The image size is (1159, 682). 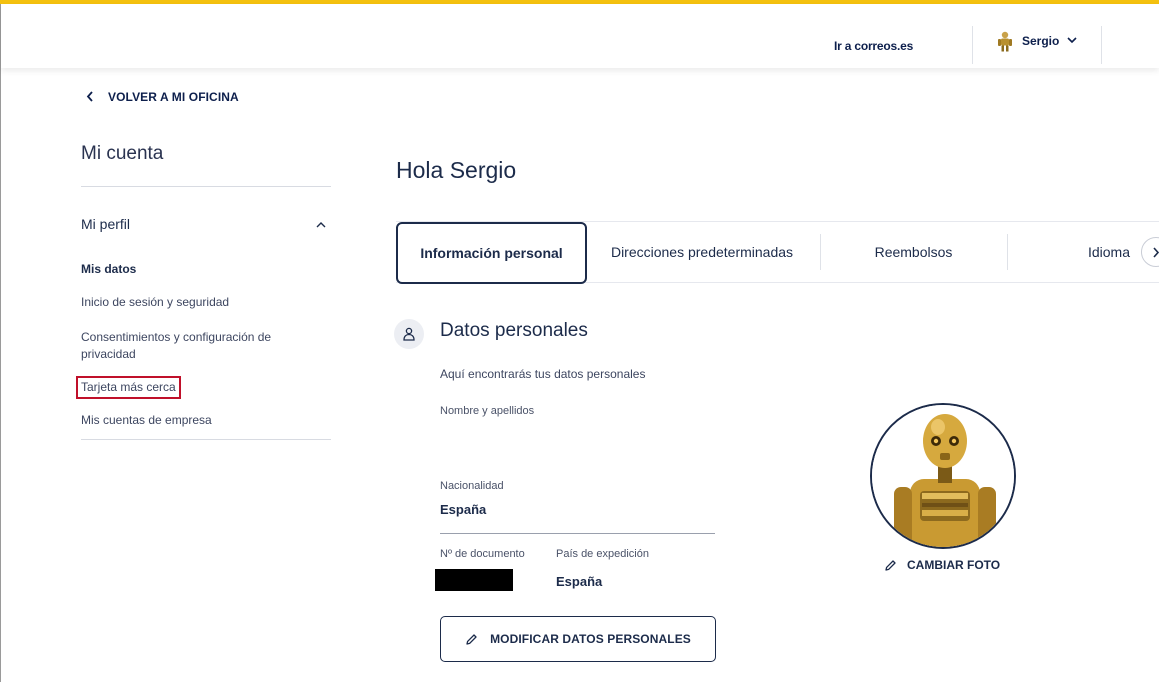 What do you see at coordinates (487, 411) in the screenshot?
I see `name-label: Nombre y apellidos` at bounding box center [487, 411].